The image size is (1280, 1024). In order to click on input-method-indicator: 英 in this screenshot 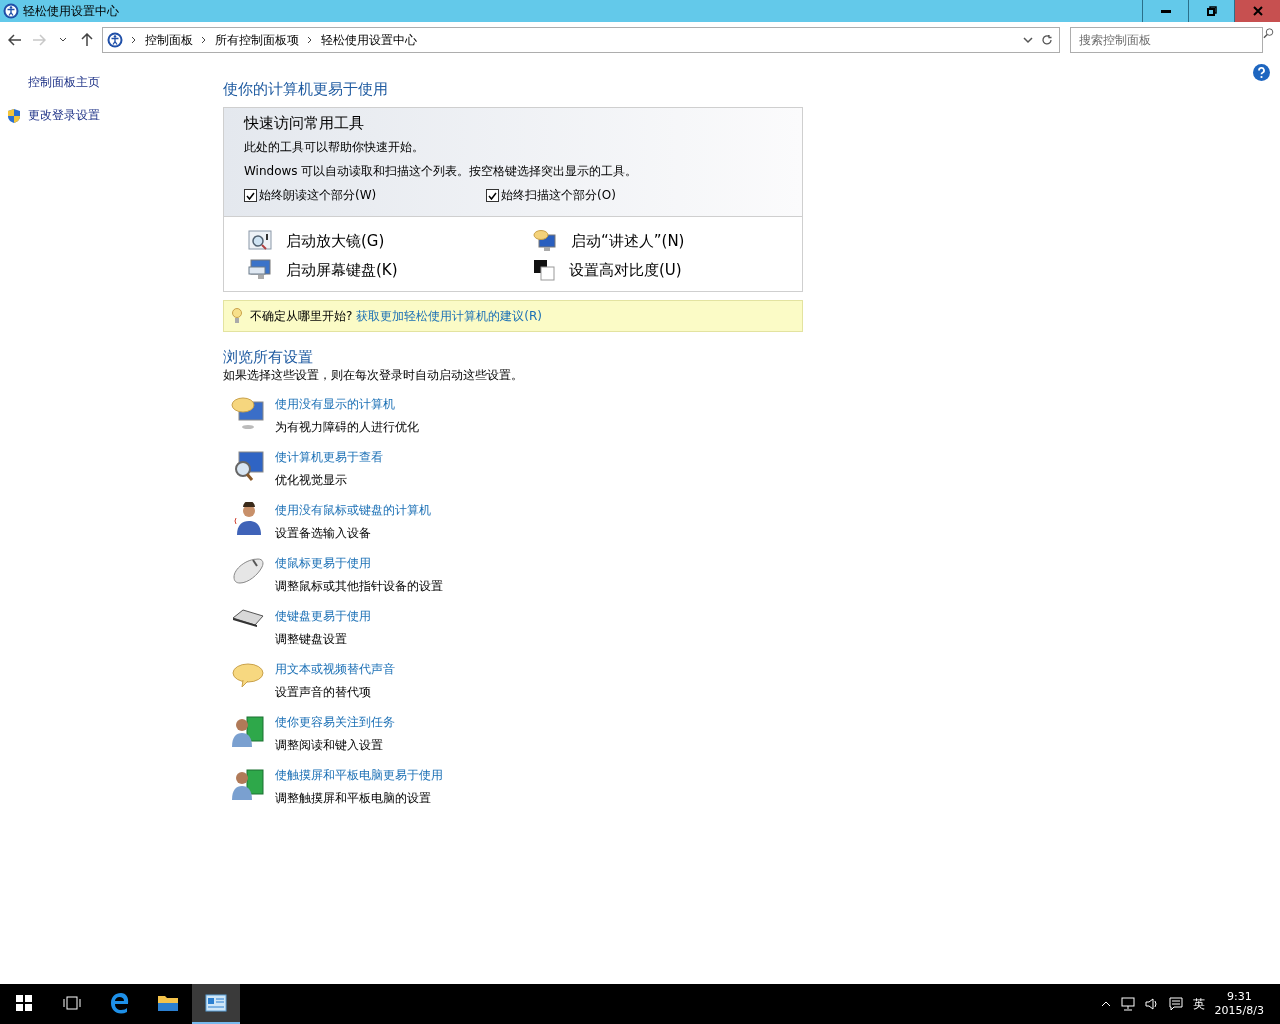, I will do `click(1198, 1004)`.